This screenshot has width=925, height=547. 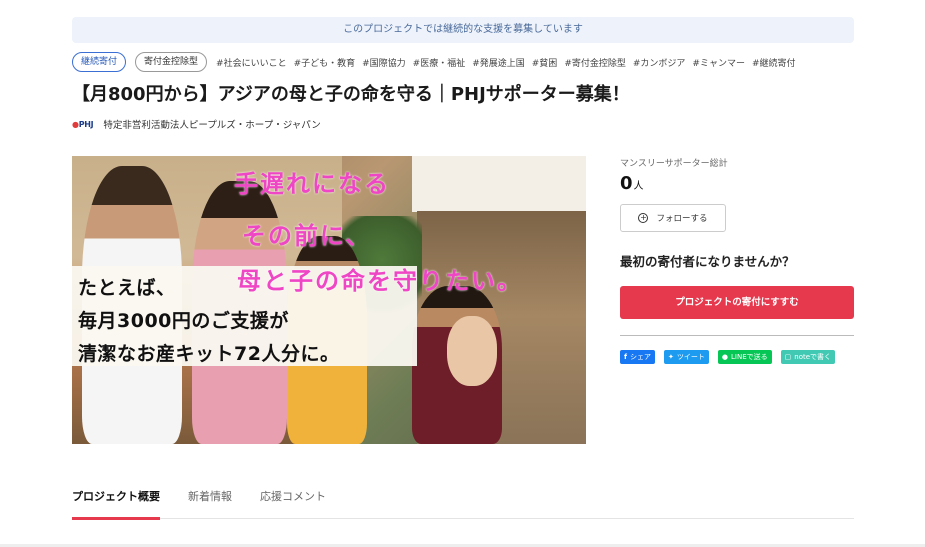 I want to click on note-icon: ▢, so click(x=788, y=357).